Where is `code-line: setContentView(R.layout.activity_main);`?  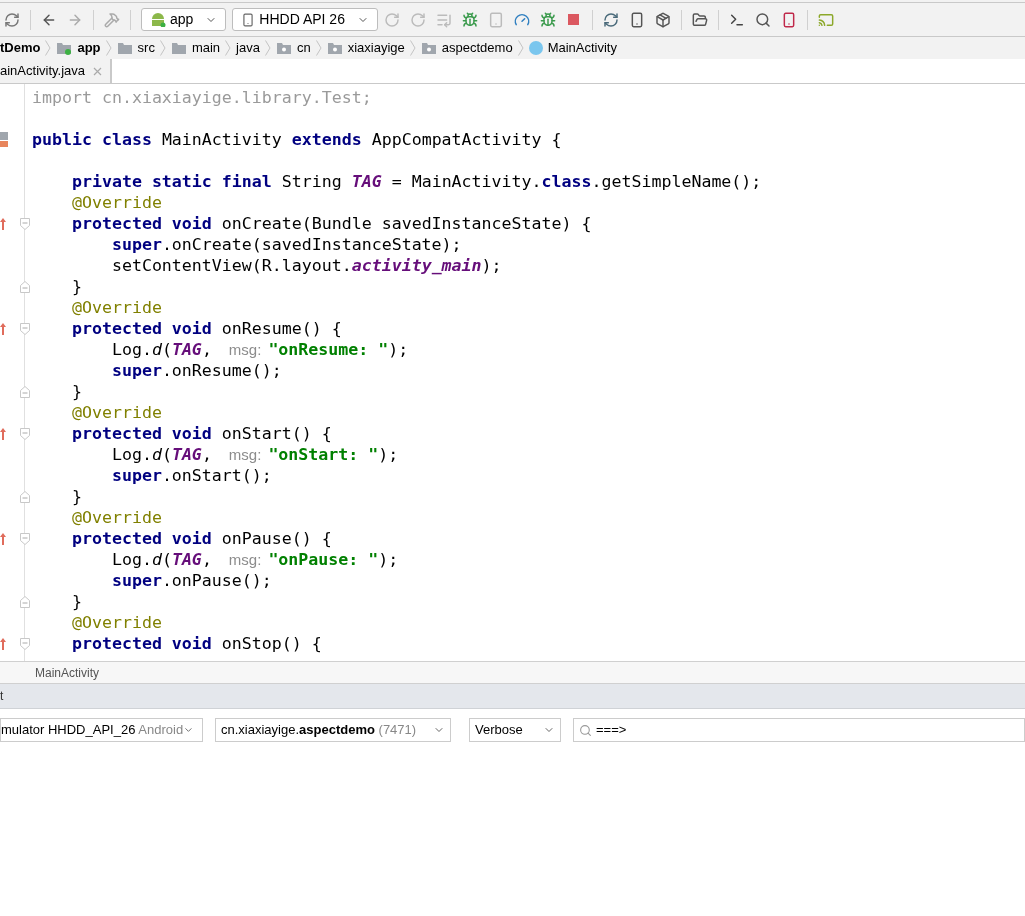 code-line: setContentView(R.layout.activity_main); is located at coordinates (306, 265).